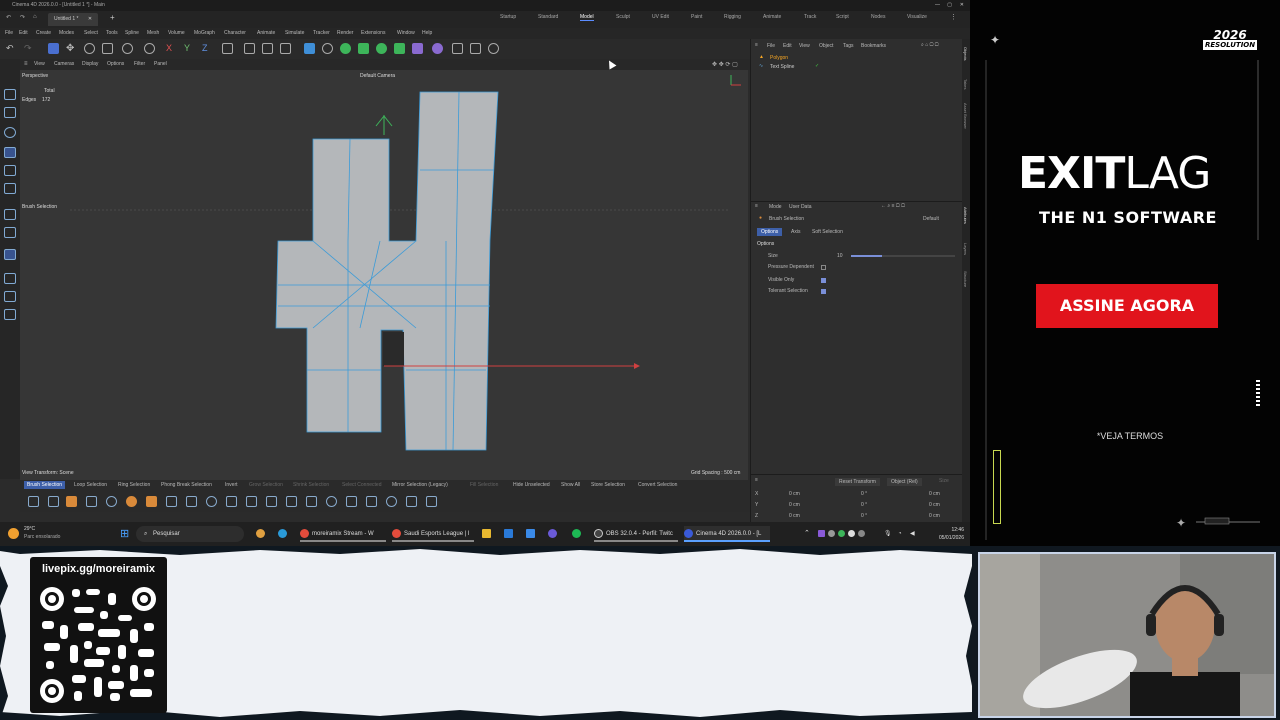 This screenshot has height=720, width=1280. Describe the element at coordinates (311, 485) in the screenshot. I see `btn-shrink-selection: Shrink Selection` at that location.